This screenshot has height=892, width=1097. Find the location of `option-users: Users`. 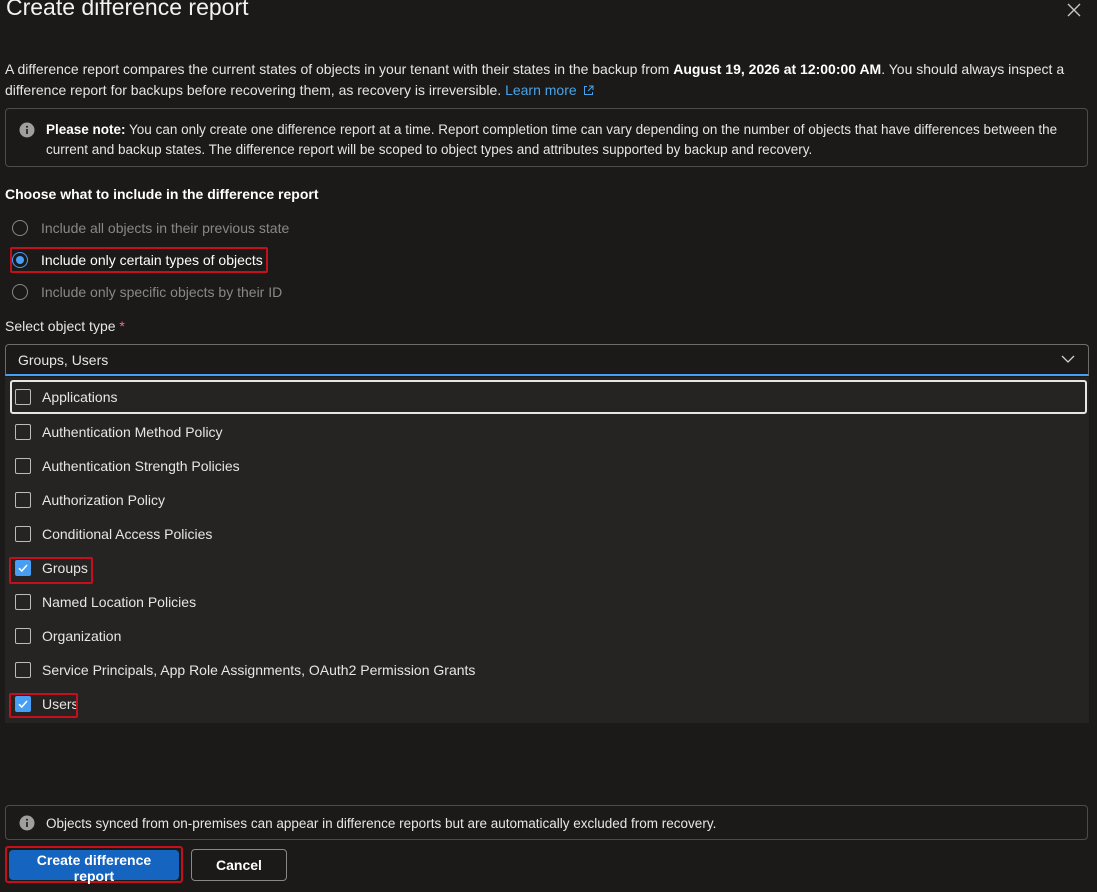

option-users: Users is located at coordinates (548, 704).